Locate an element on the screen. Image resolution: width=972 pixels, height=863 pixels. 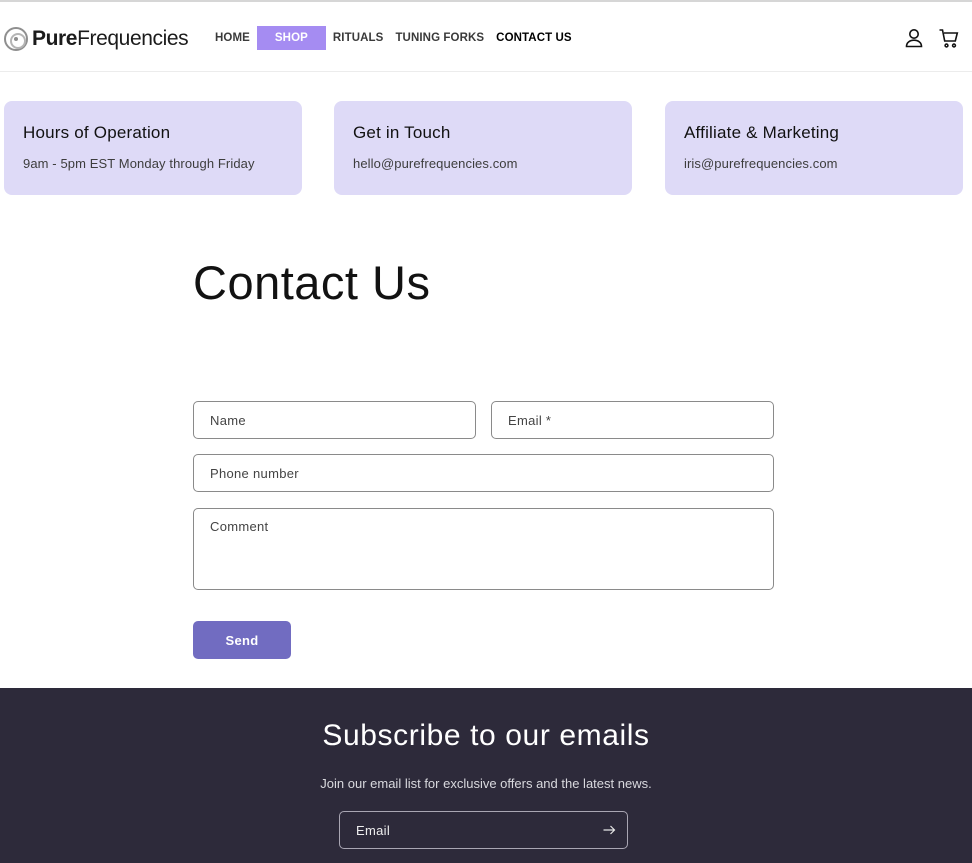
newsletter-email-field is located at coordinates (483, 830).